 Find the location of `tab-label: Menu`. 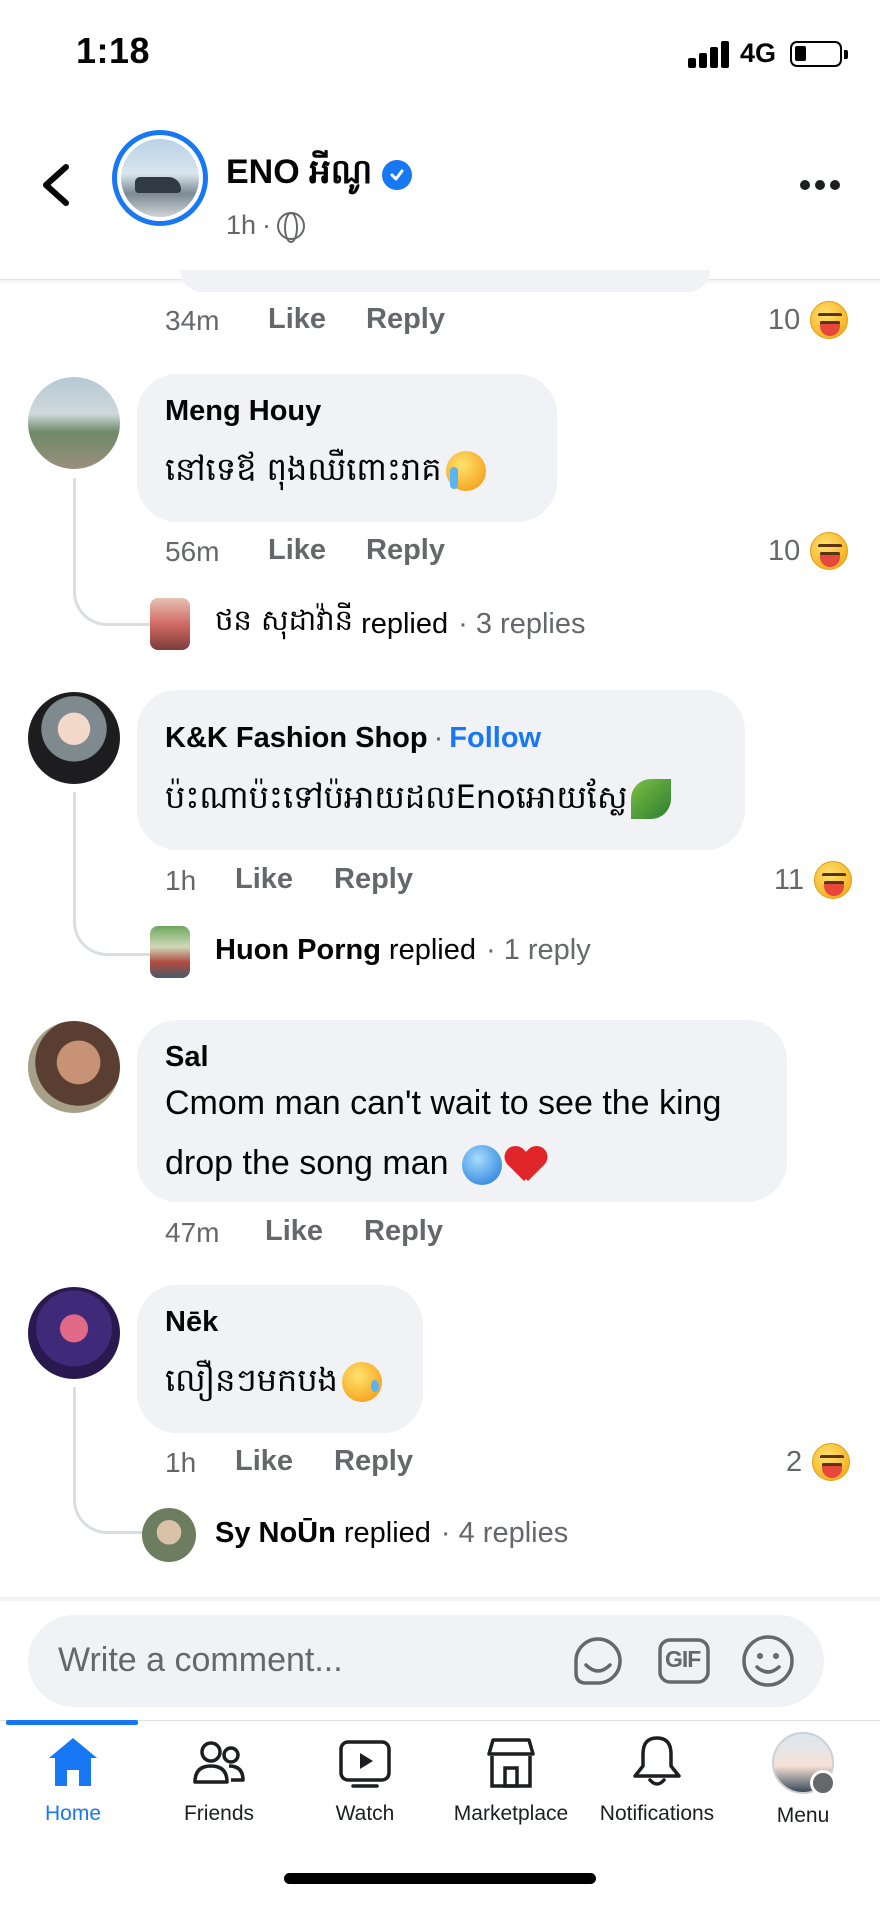

tab-label: Menu is located at coordinates (803, 1815).